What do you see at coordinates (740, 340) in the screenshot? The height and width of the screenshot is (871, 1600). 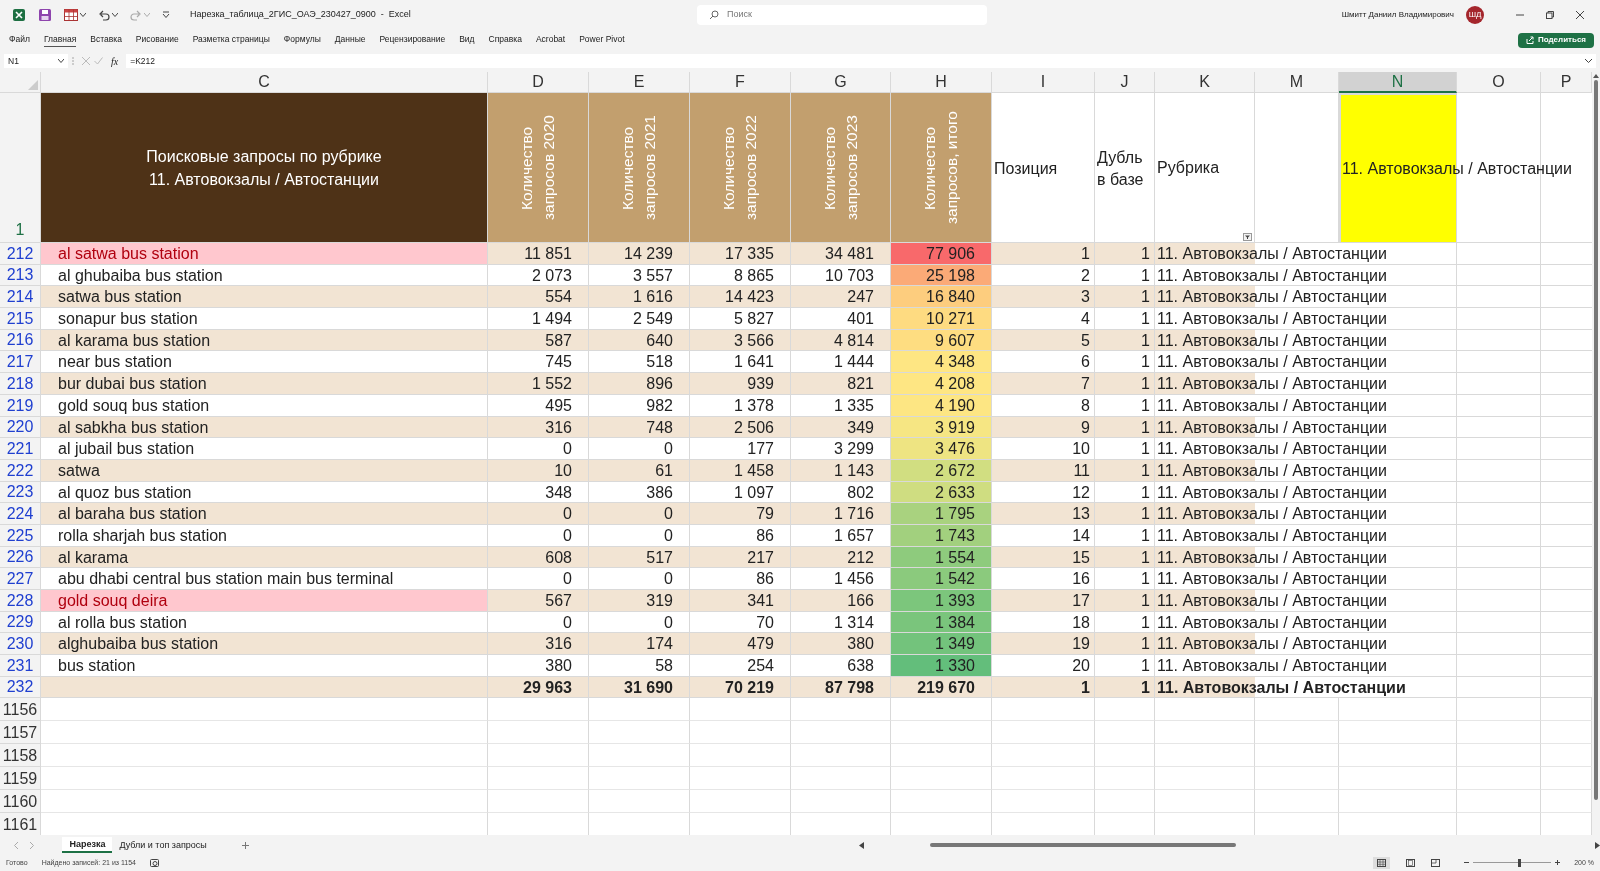 I see `table-cell: 3 566` at bounding box center [740, 340].